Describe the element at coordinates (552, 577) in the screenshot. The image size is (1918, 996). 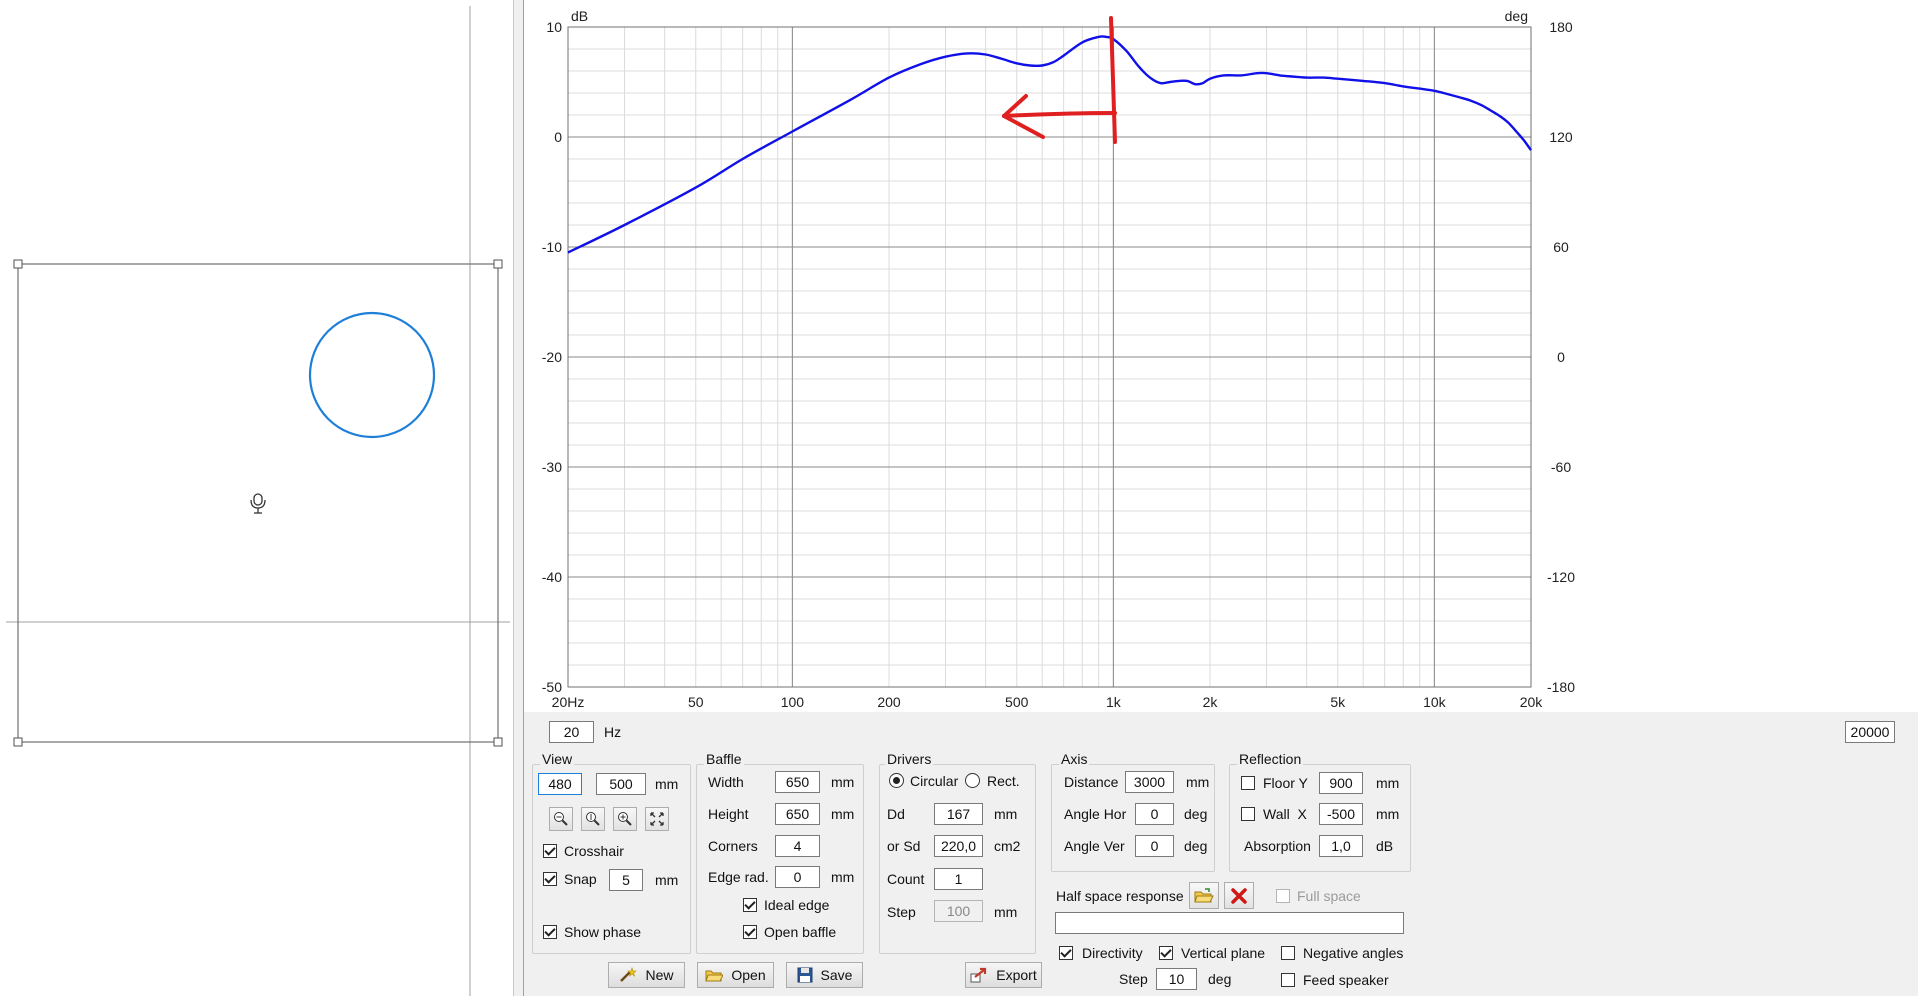
I see `y-tick-label: -40` at that location.